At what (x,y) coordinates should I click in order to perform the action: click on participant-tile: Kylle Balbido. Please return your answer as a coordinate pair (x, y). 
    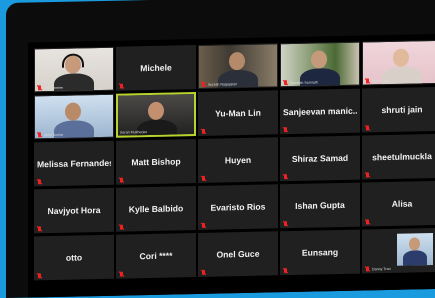
    Looking at the image, I should click on (156, 209).